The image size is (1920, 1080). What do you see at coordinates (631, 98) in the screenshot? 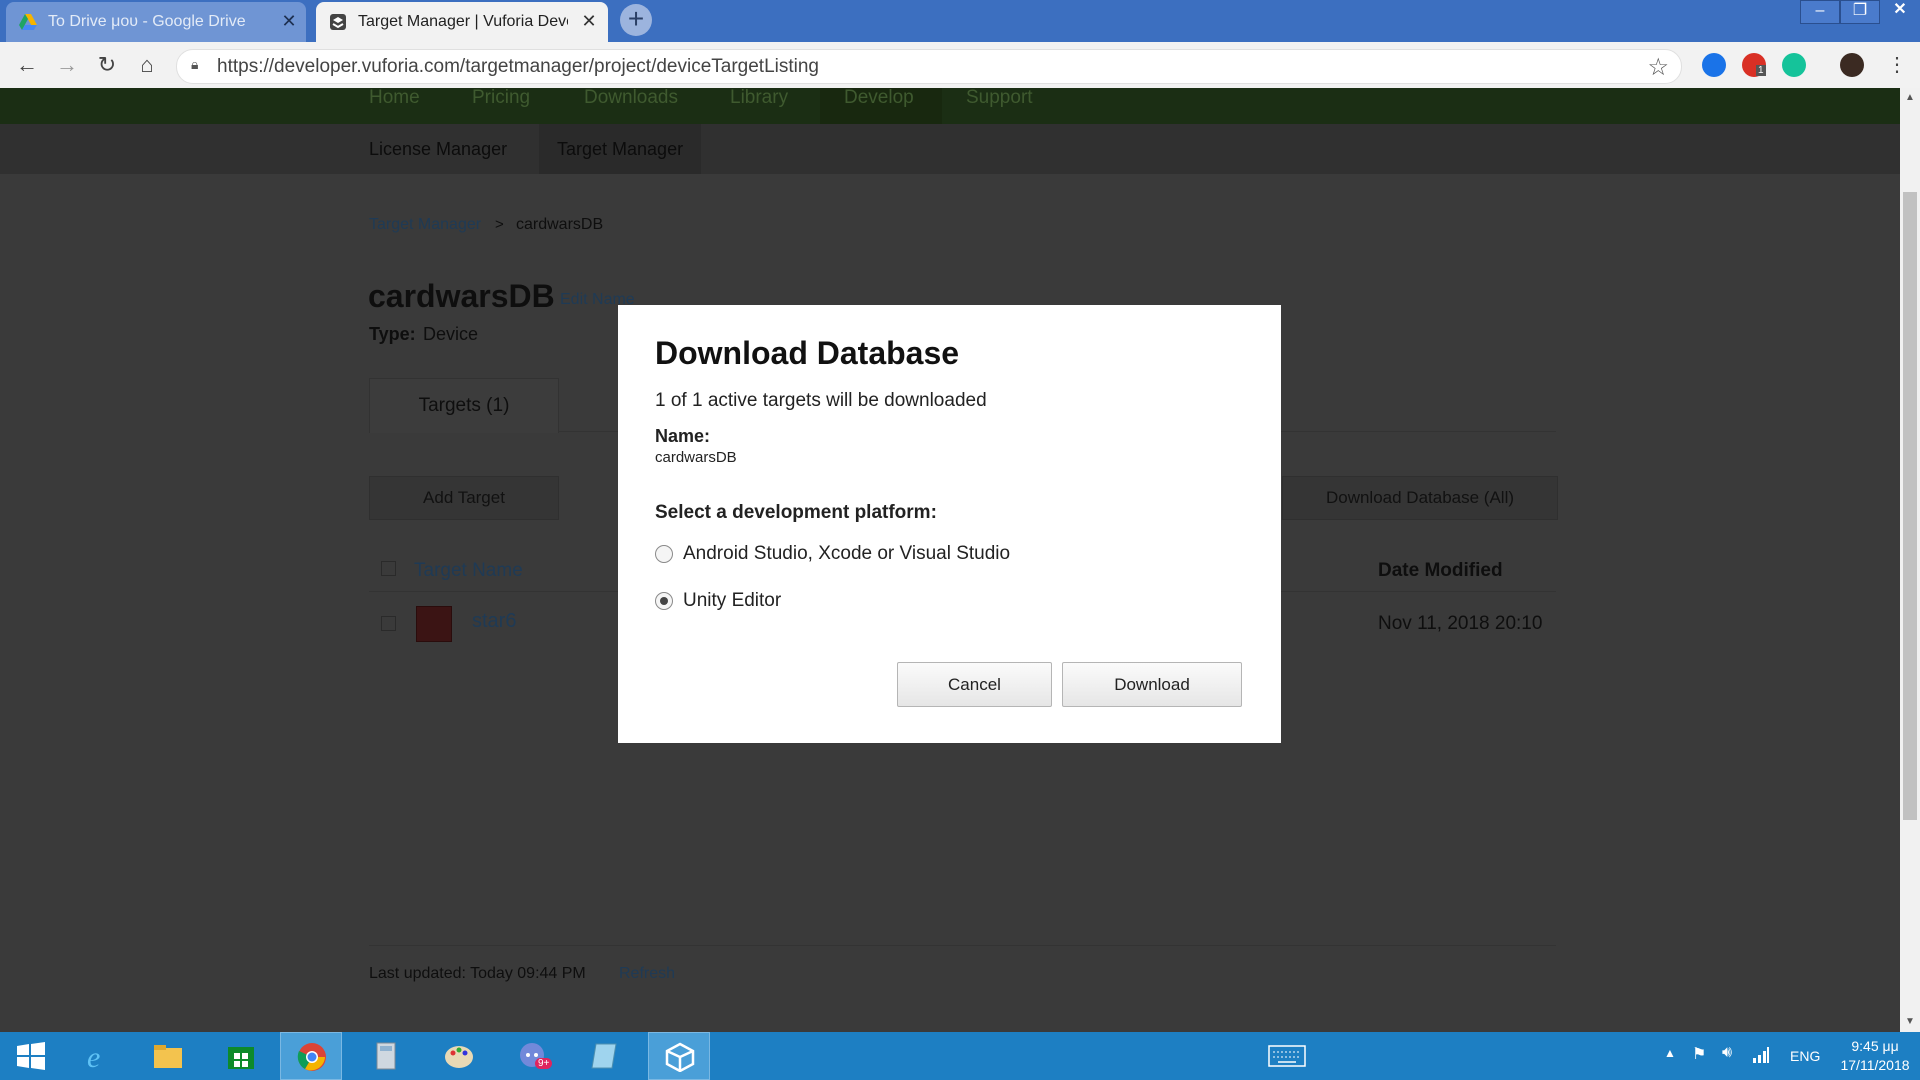
I see `nav-downloads: Downloads` at bounding box center [631, 98].